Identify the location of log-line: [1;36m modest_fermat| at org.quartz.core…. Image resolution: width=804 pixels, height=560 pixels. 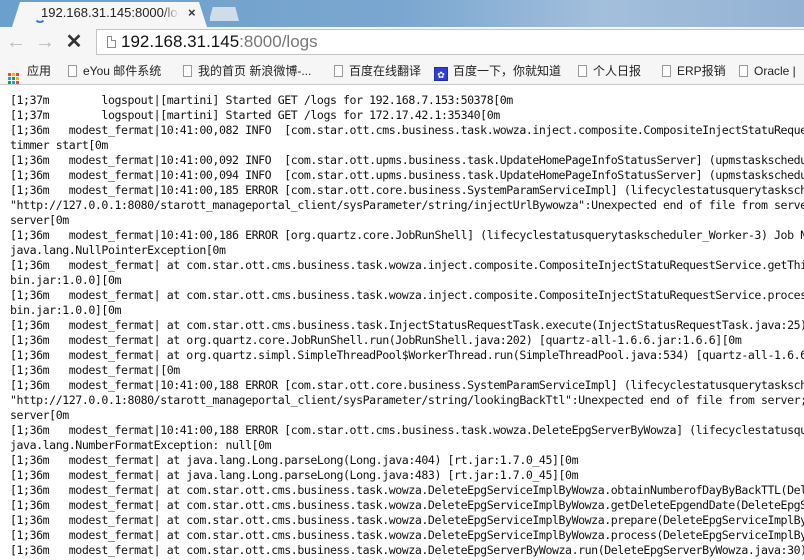
(376, 340).